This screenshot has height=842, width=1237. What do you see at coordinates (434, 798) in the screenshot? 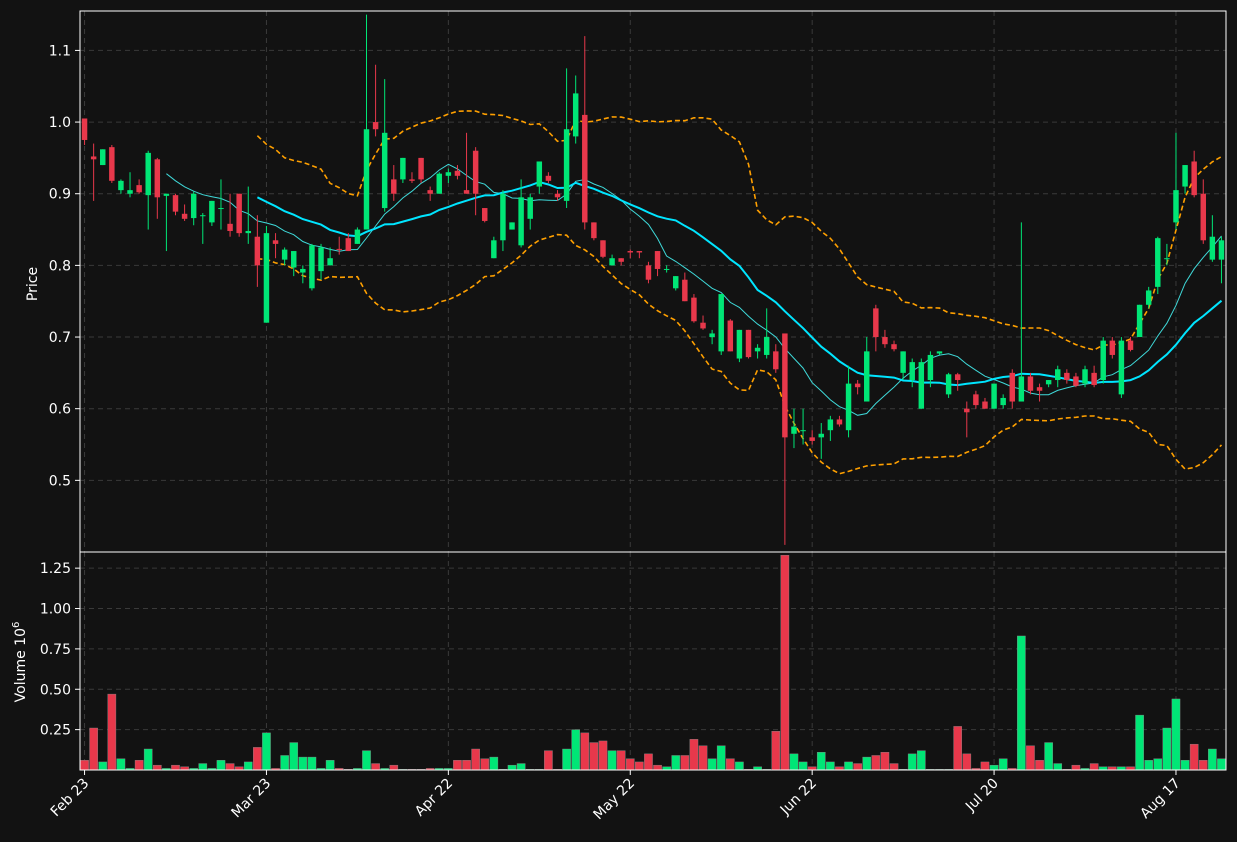
I see `xtick-label: Apr 22` at bounding box center [434, 798].